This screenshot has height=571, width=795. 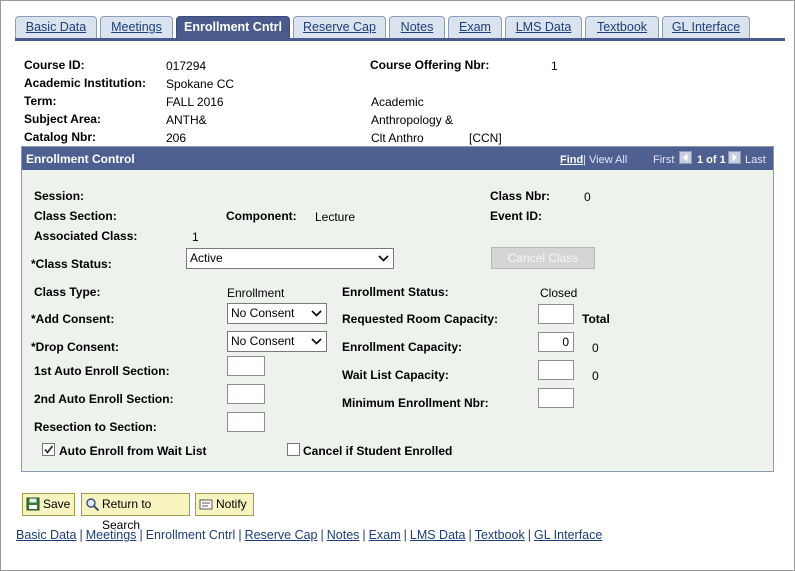 I want to click on enrollment-status-value: Closed, so click(x=559, y=293).